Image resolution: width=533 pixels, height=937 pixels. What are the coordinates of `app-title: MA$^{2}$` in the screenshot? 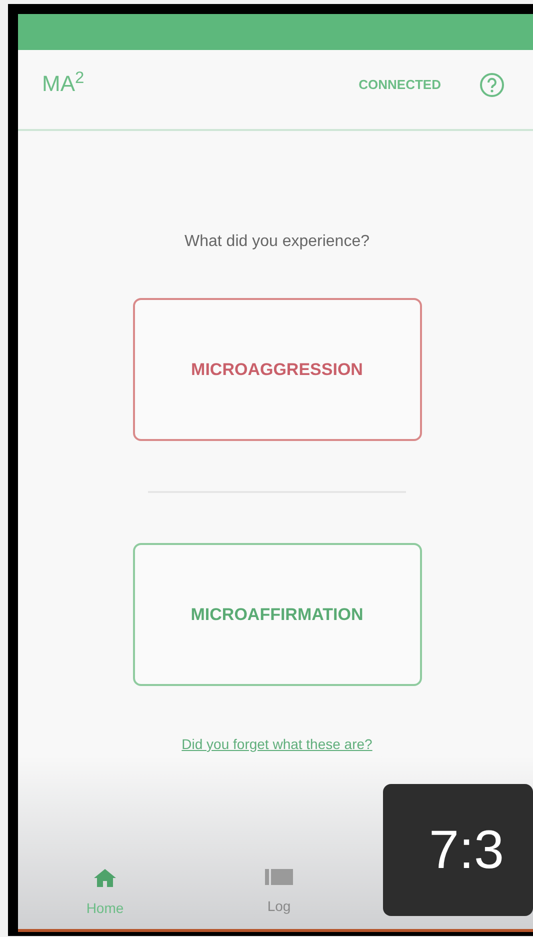 It's located at (63, 83).